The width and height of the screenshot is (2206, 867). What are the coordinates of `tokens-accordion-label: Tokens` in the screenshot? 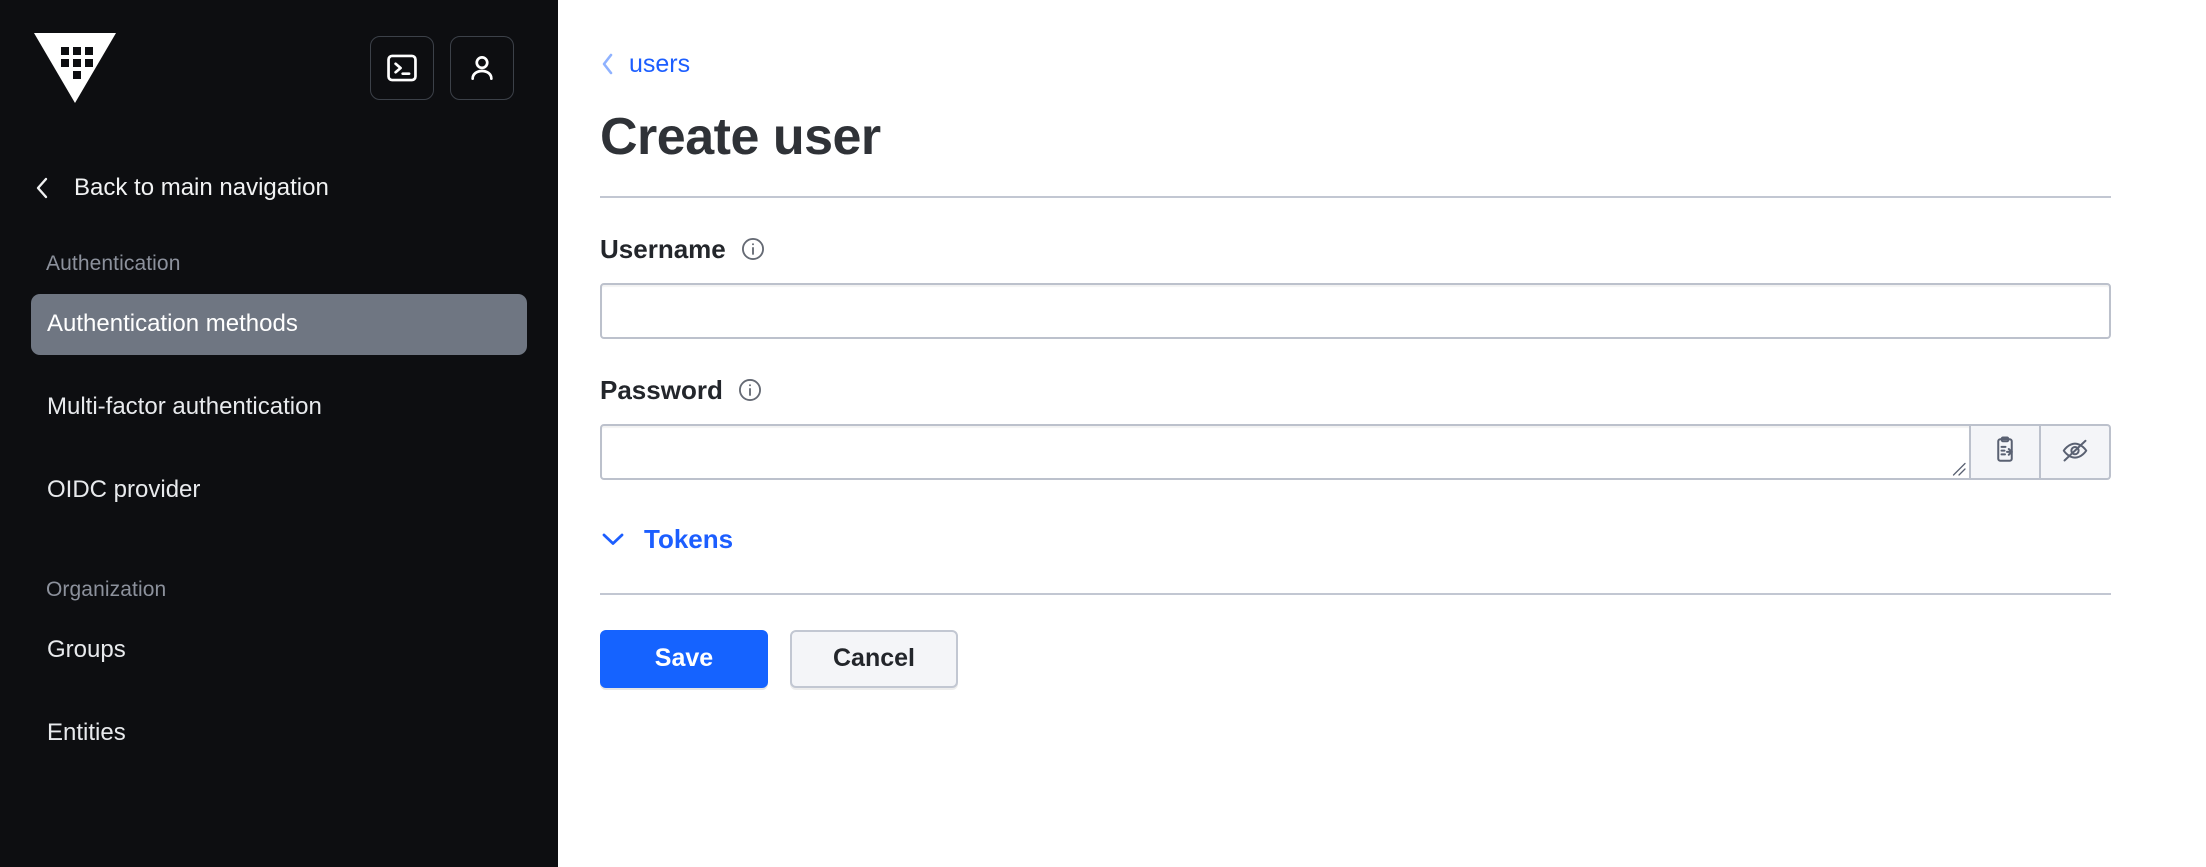 It's located at (689, 538).